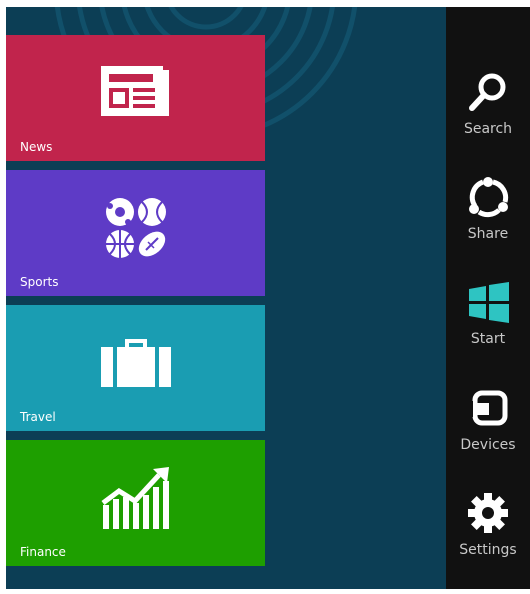  What do you see at coordinates (488, 429) in the screenshot?
I see `devices-charm: Devices` at bounding box center [488, 429].